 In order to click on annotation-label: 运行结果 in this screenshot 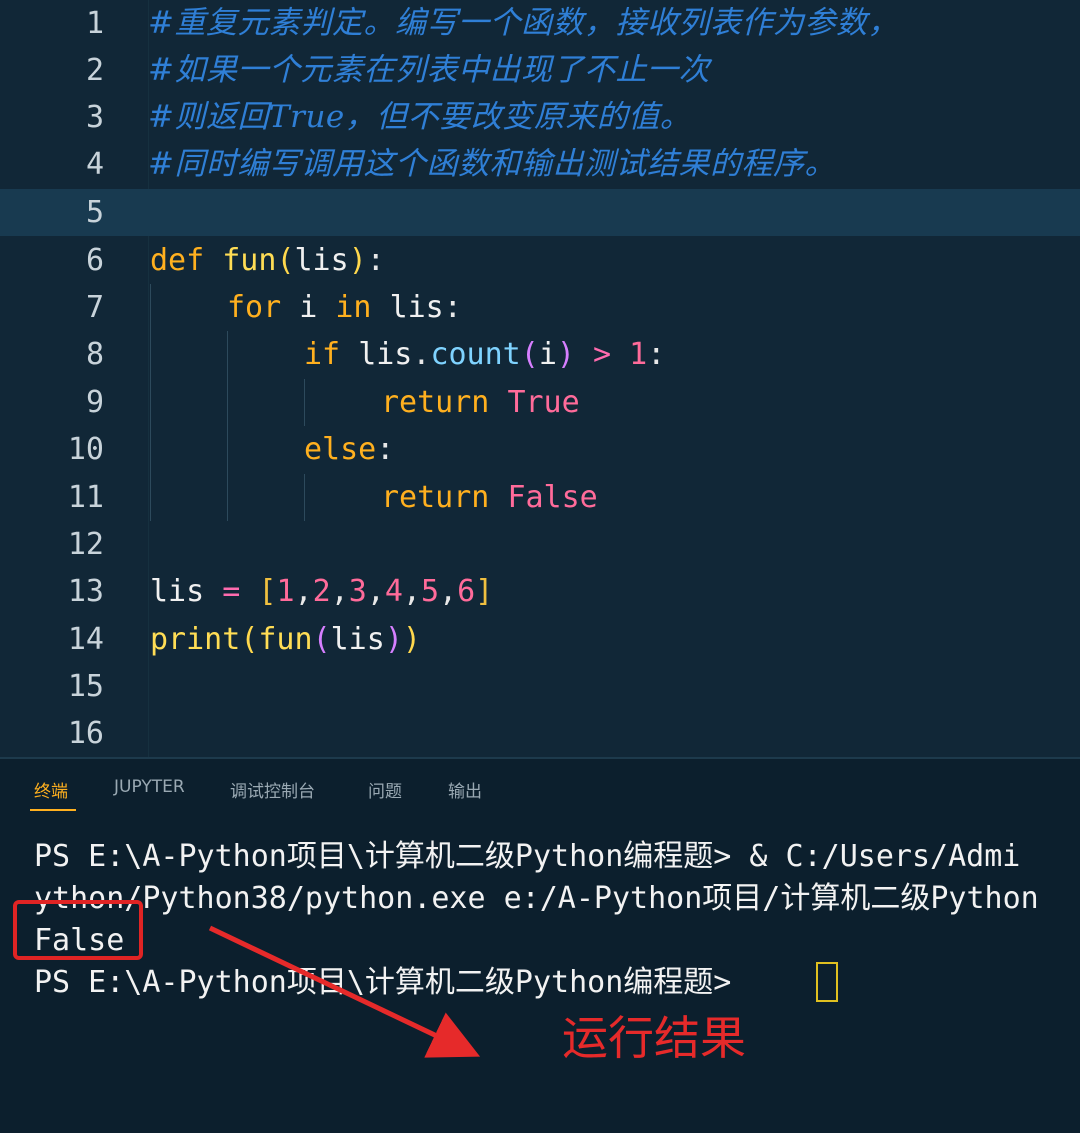, I will do `click(654, 1038)`.